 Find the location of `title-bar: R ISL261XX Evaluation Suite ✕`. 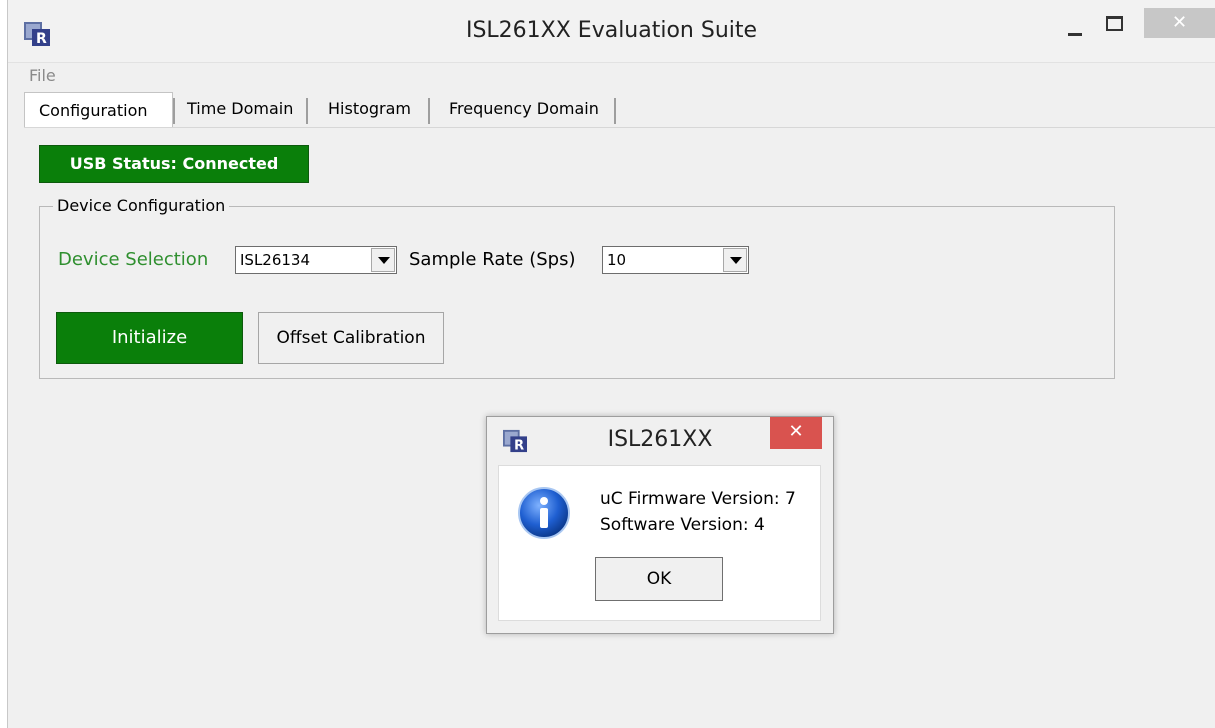

title-bar: R ISL261XX Evaluation Suite ✕ is located at coordinates (611, 31).